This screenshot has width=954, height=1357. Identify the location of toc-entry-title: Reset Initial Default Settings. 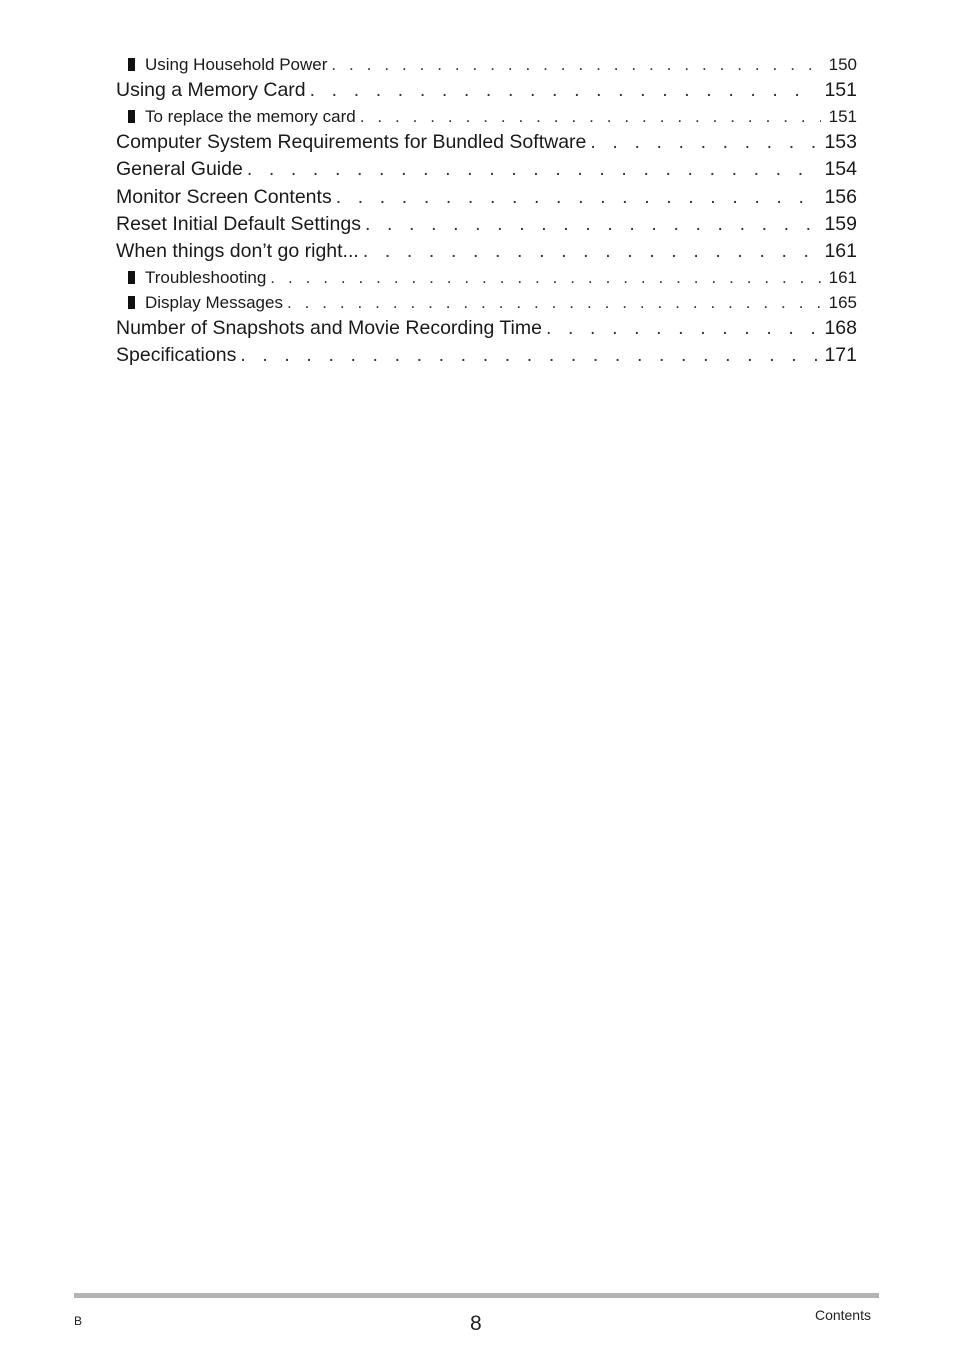
(240, 224).